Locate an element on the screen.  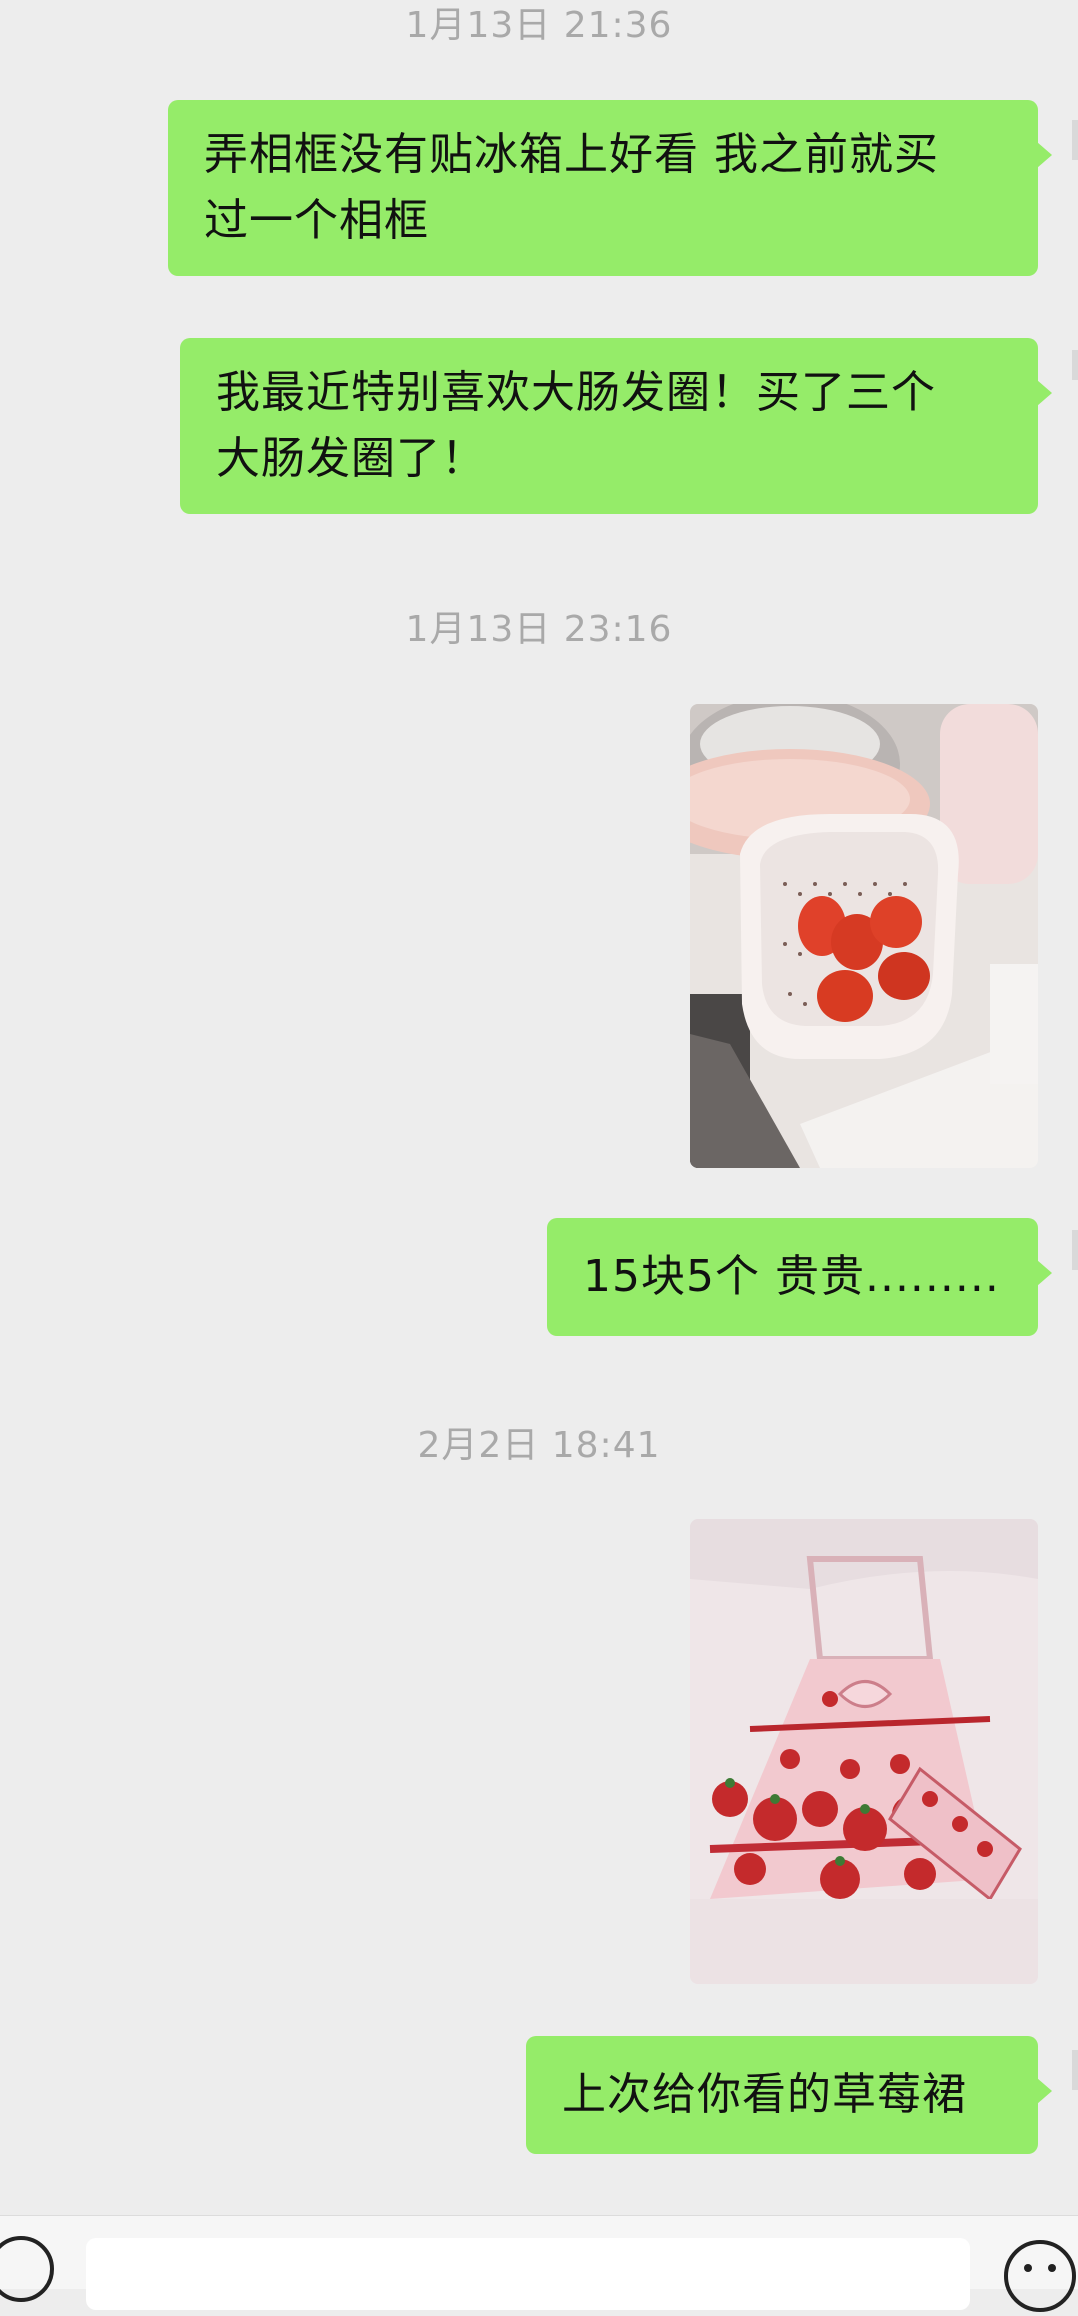
timestamp: 2月2日 18:41 is located at coordinates (539, 1445).